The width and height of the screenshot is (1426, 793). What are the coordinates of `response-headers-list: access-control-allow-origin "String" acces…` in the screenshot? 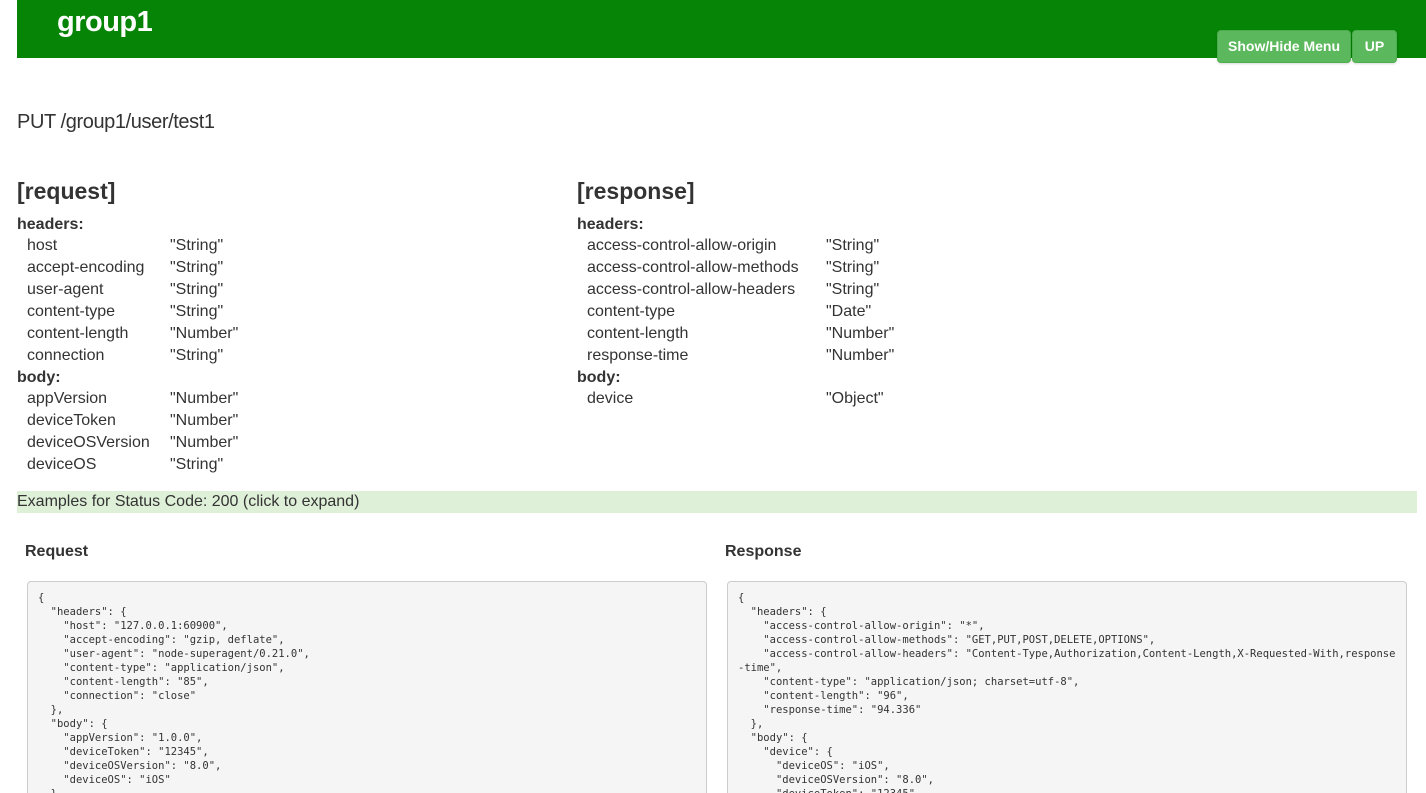 It's located at (837, 301).